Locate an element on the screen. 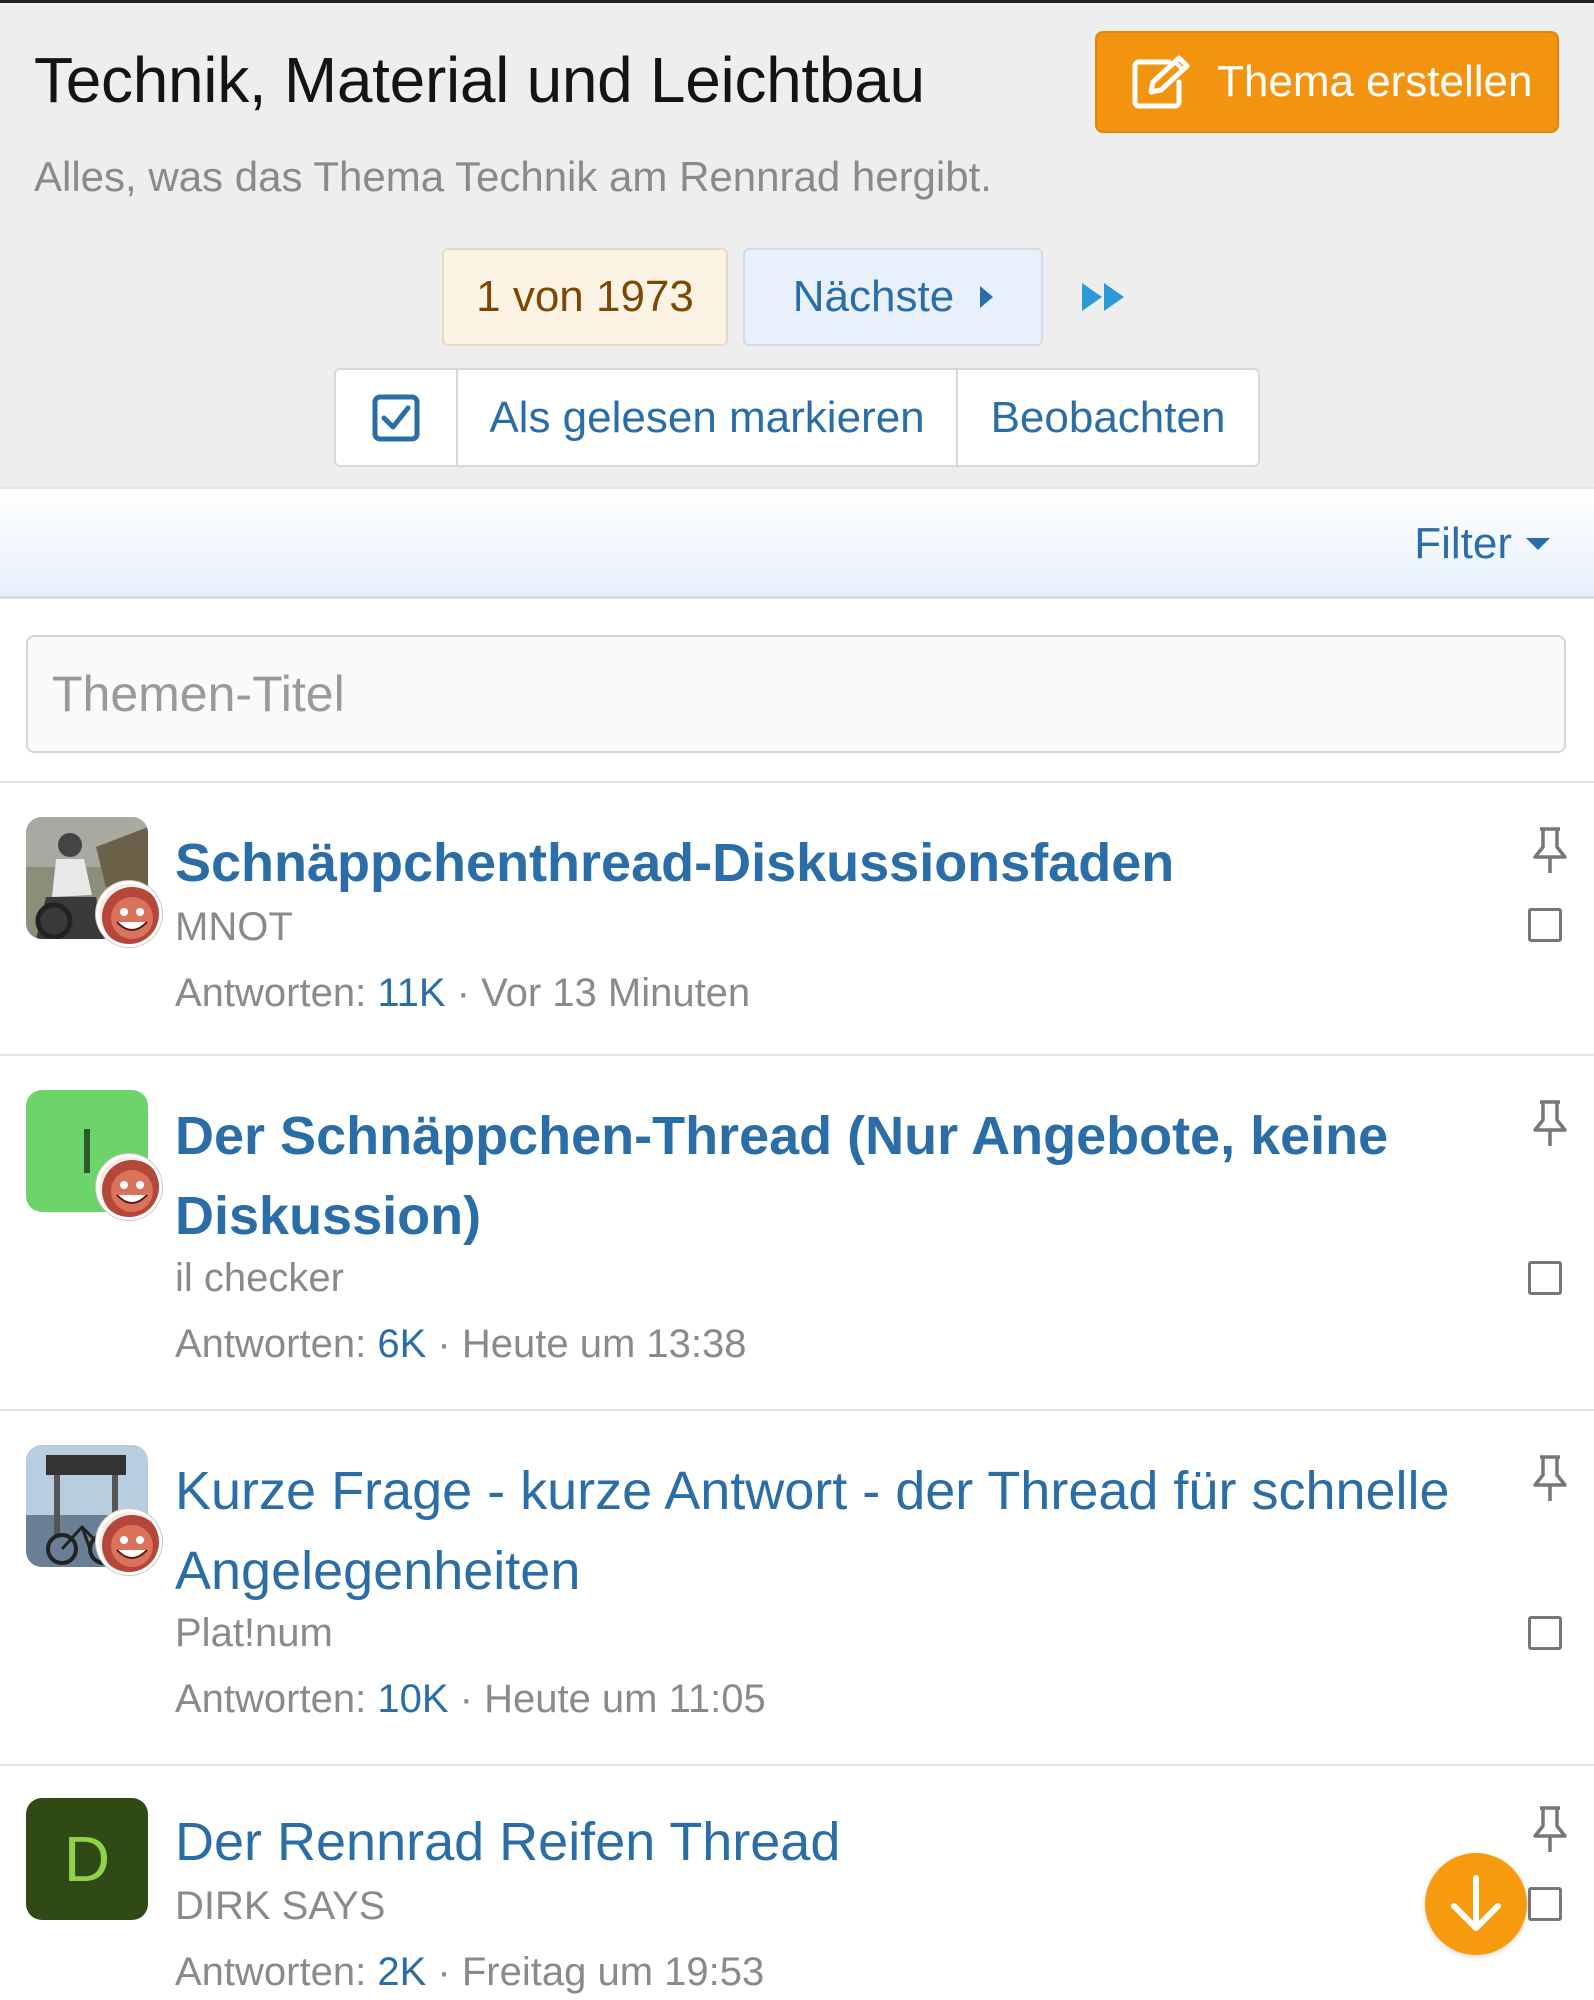 This screenshot has width=1594, height=2000. last-post-time: Freitag um 19:53 is located at coordinates (613, 1972).